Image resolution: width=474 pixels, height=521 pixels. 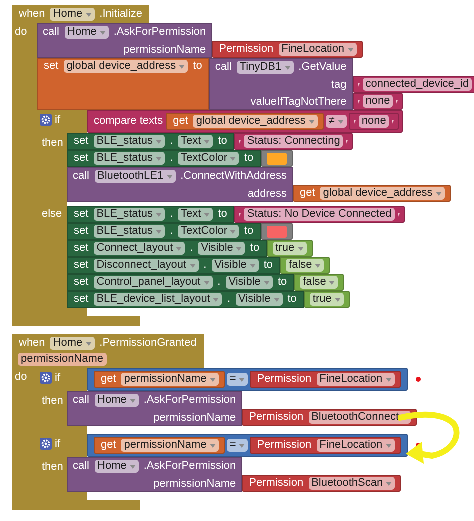 What do you see at coordinates (265, 67) in the screenshot?
I see `dropdown-field: TinyDB1` at bounding box center [265, 67].